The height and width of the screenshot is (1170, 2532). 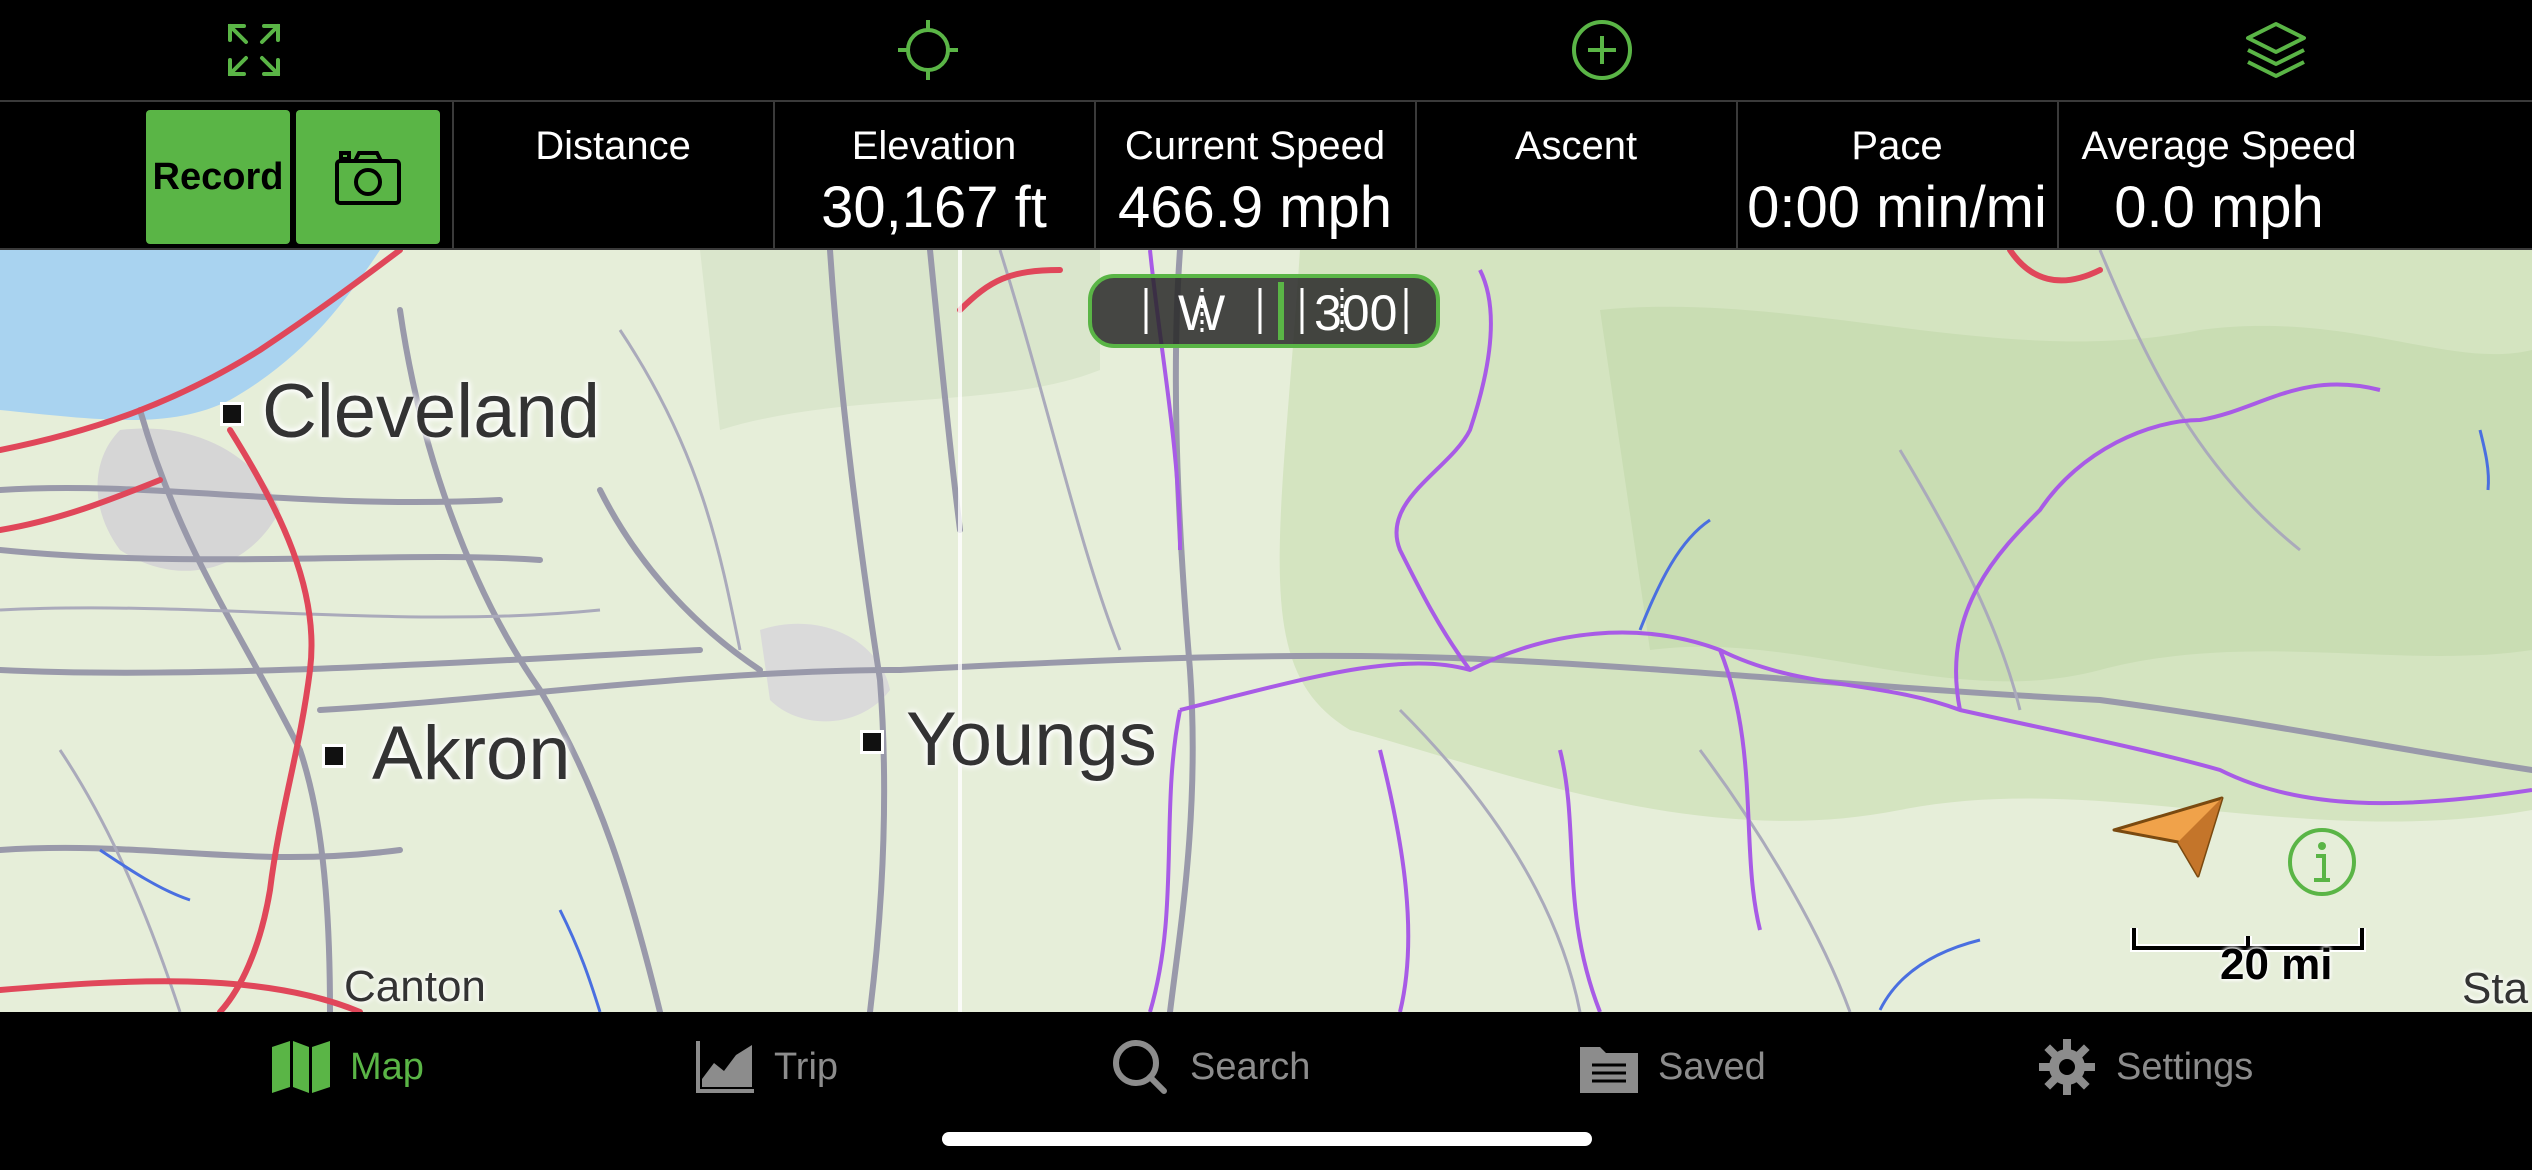 I want to click on stat-average-speed: Average Speed 0.0 mph, so click(x=2294, y=175).